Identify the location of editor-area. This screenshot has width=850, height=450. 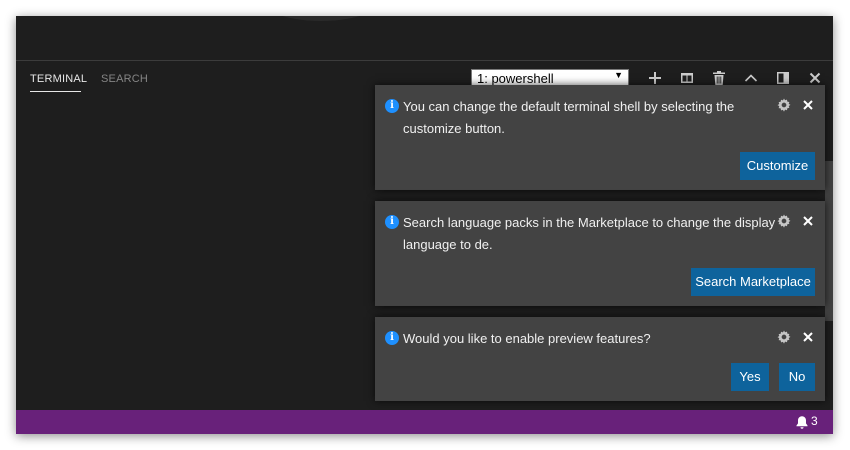
(424, 38).